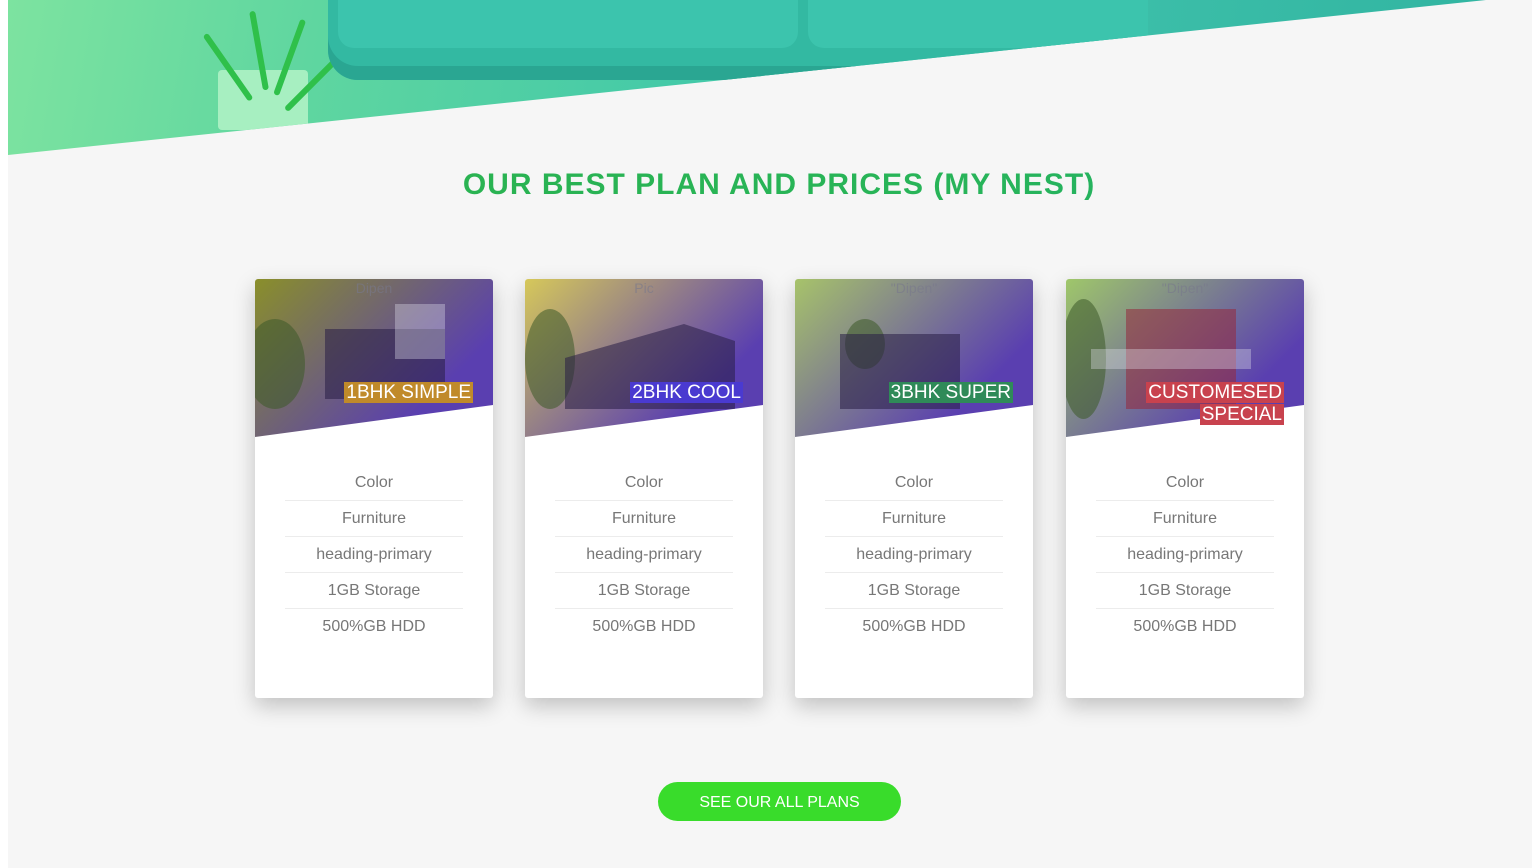  What do you see at coordinates (770, 185) in the screenshot?
I see `section-title: OUR BEST PLAN AND PRICES (MY NEST)` at bounding box center [770, 185].